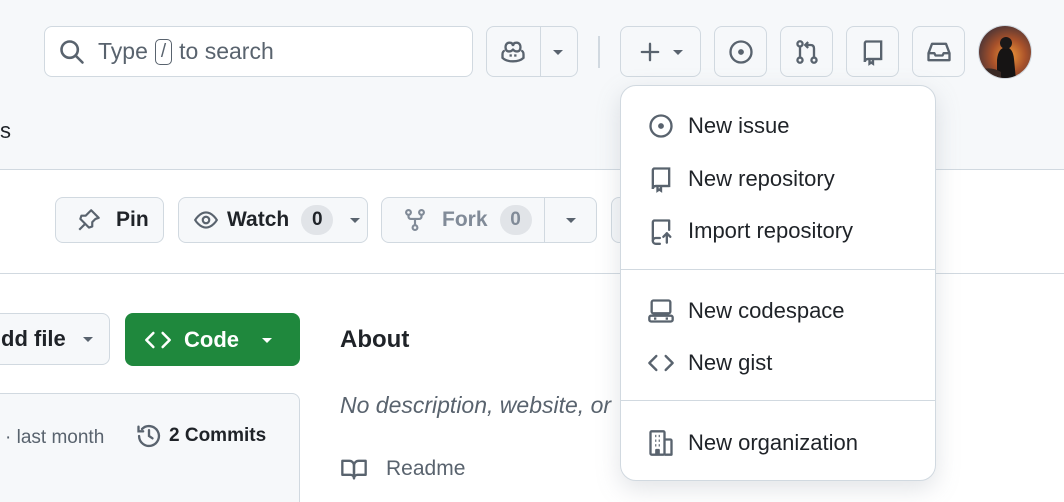  I want to click on pull-requests-button, so click(806, 51).